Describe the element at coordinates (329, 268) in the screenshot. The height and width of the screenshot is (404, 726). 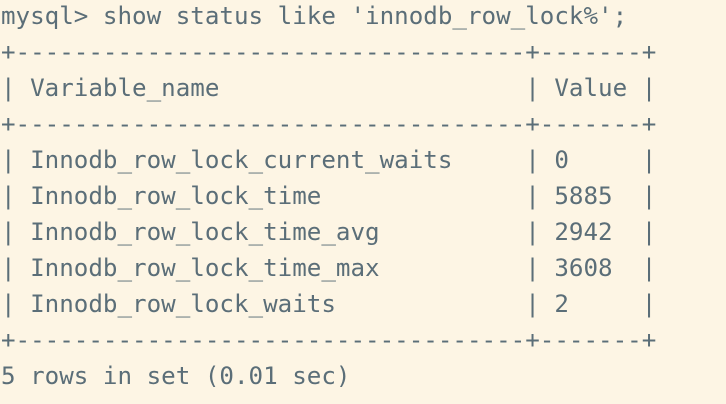
I see `table-row: | Innodb_row_lock_time_max | 3608 |` at that location.